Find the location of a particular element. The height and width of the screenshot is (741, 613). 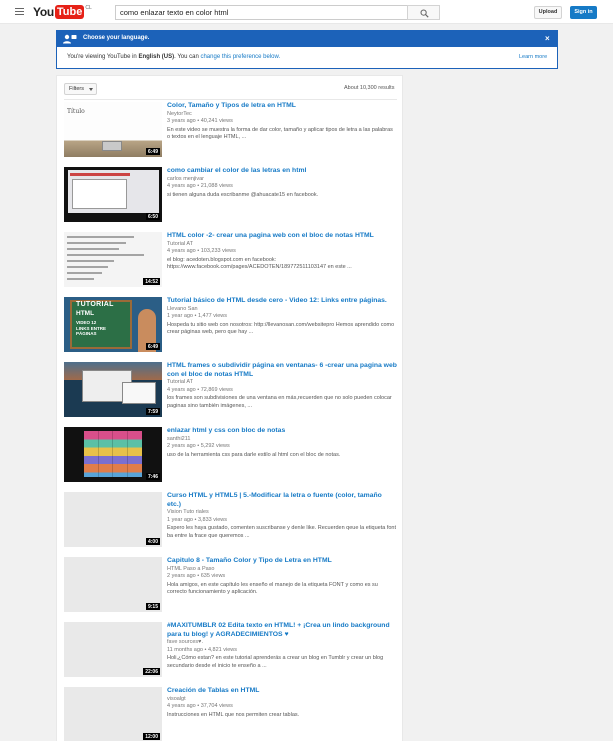

video-meta: 2 years ago • 5,292 views is located at coordinates (198, 446).